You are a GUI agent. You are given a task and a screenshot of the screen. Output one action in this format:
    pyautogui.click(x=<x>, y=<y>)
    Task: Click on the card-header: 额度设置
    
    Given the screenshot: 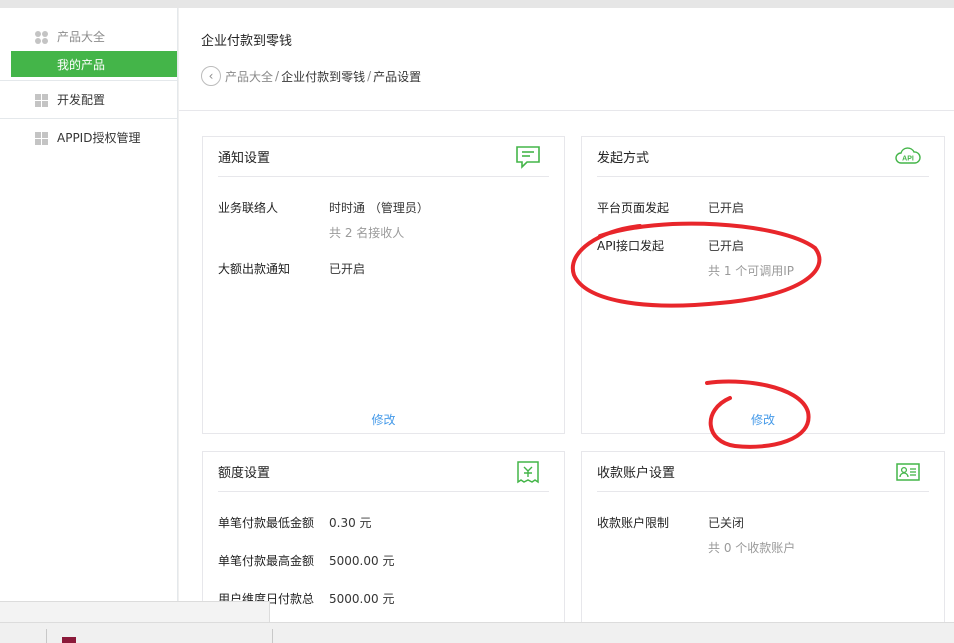 What is the action you would take?
    pyautogui.click(x=383, y=472)
    